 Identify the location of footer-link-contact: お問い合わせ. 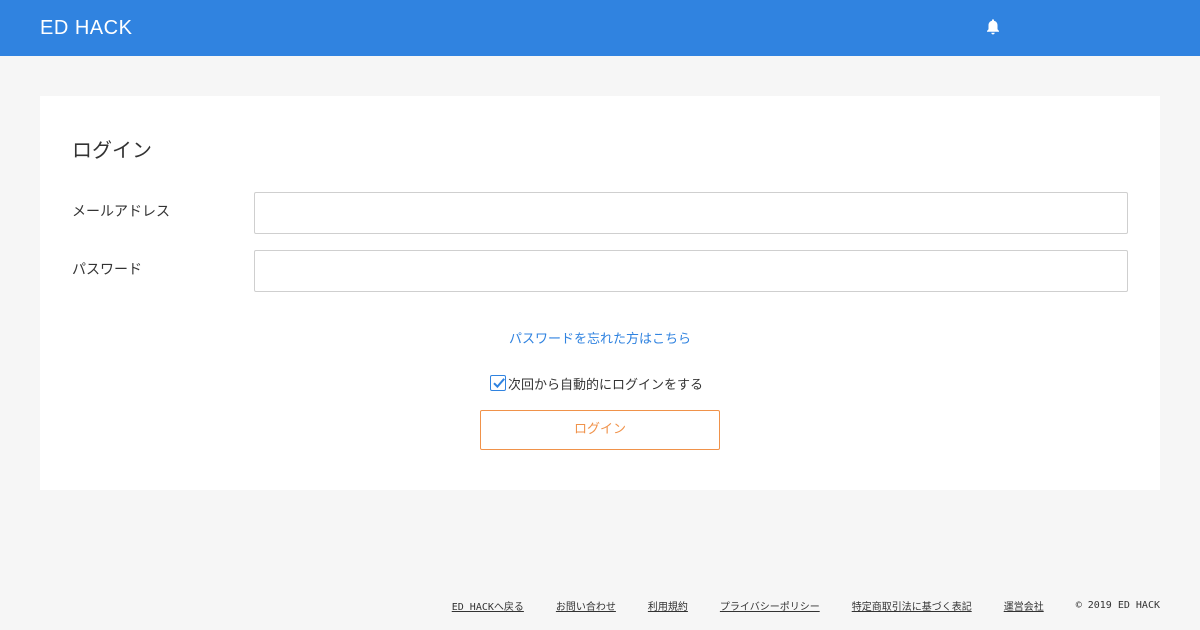
(586, 605).